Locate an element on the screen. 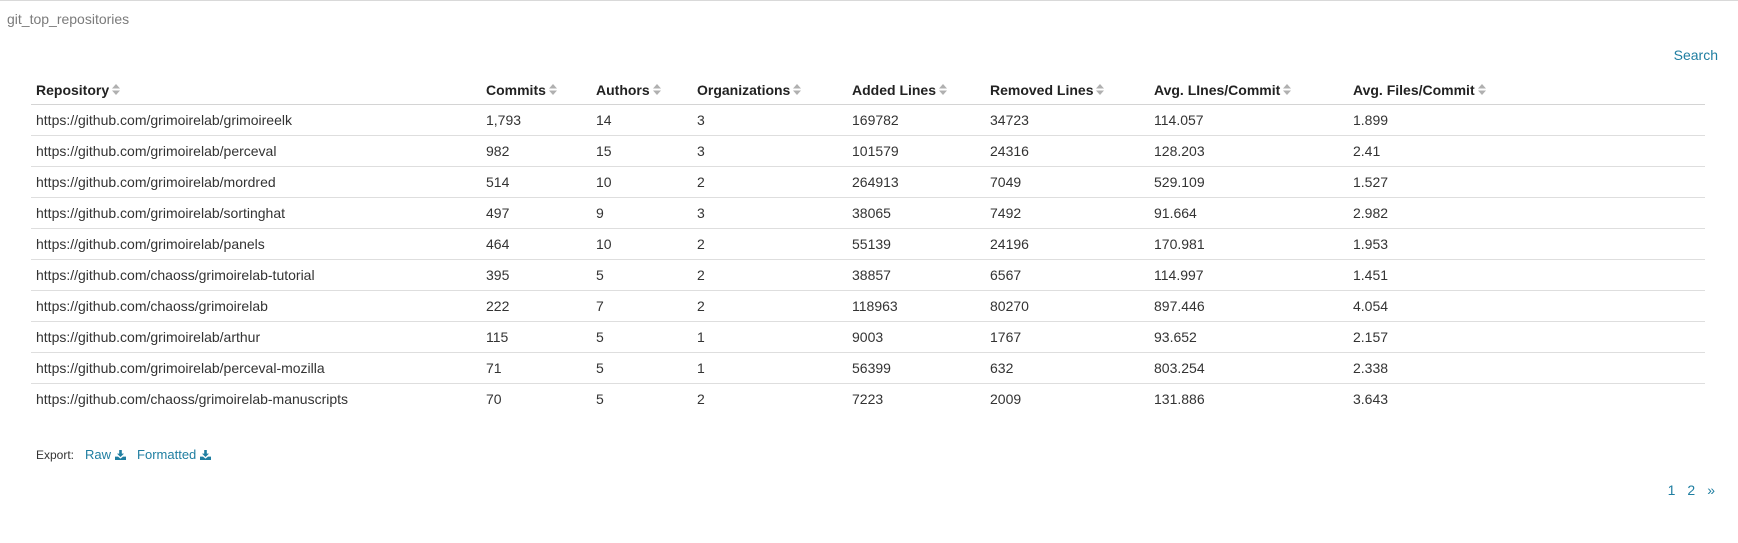 The width and height of the screenshot is (1738, 543). table-cell: 56399 is located at coordinates (916, 368).